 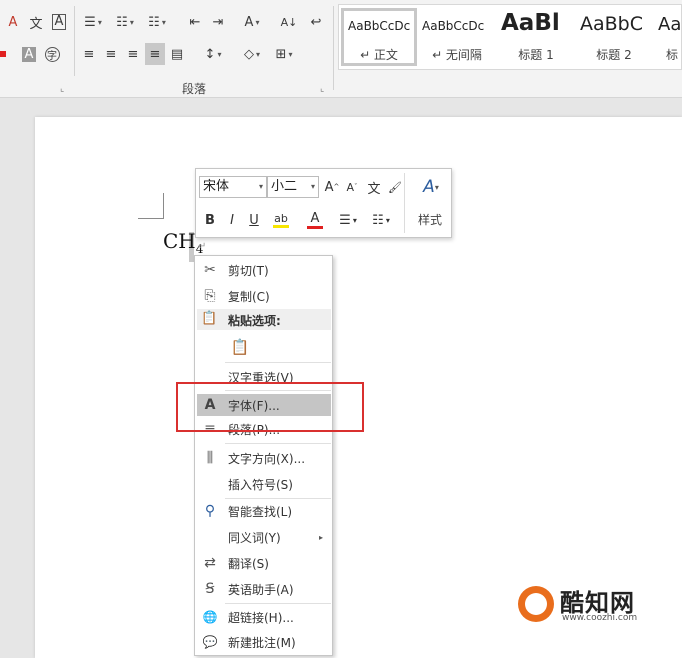 I want to click on bold-button: B, so click(x=210, y=220).